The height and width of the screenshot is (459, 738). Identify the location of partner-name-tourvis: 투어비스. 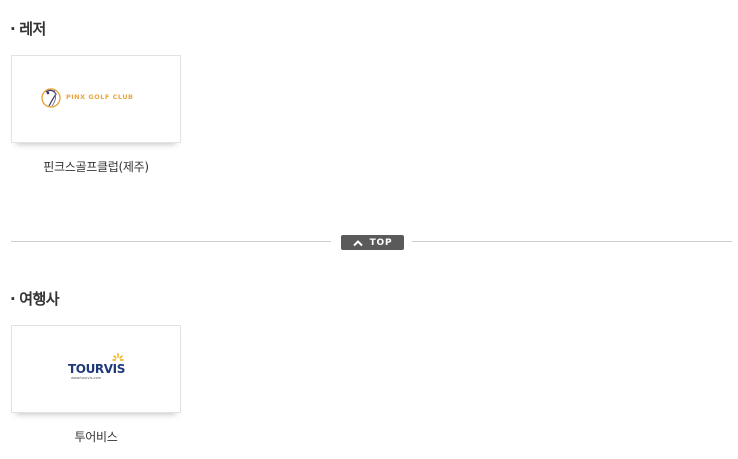
(96, 436).